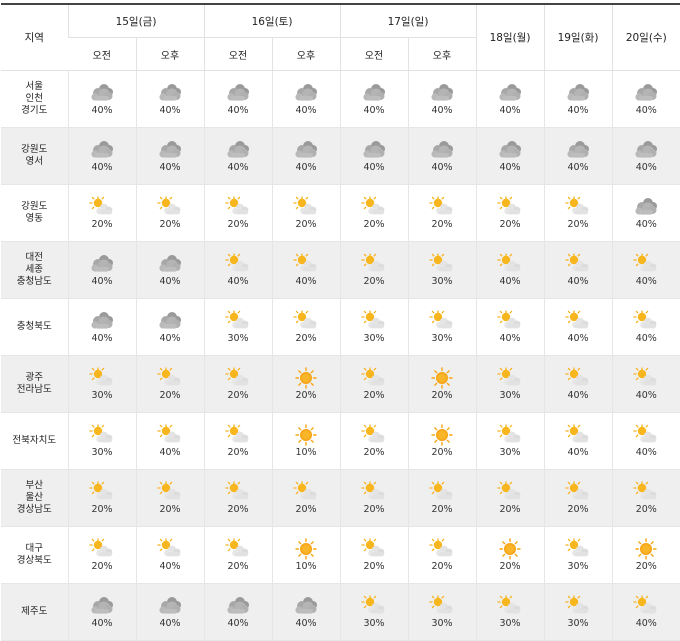  I want to click on region-cell: 대구 경상북도, so click(34, 555).